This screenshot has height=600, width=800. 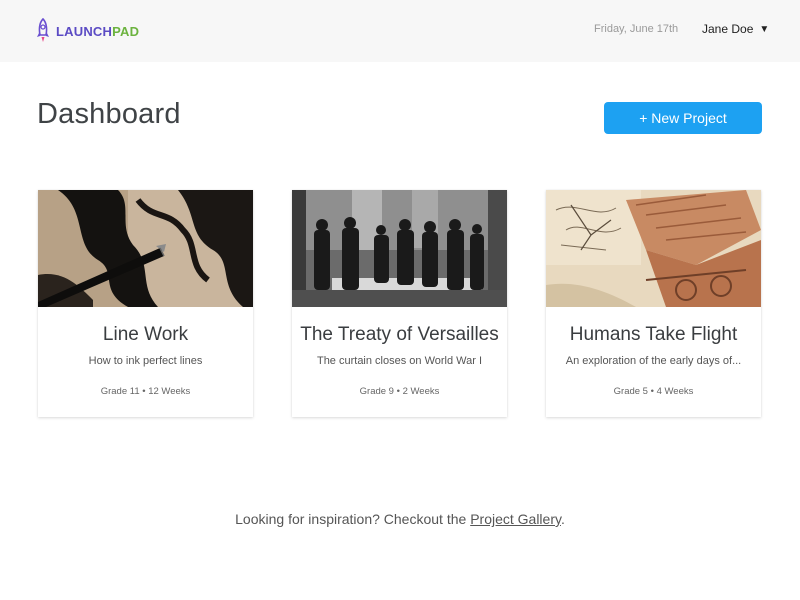 What do you see at coordinates (562, 519) in the screenshot?
I see `footer-suffix: .` at bounding box center [562, 519].